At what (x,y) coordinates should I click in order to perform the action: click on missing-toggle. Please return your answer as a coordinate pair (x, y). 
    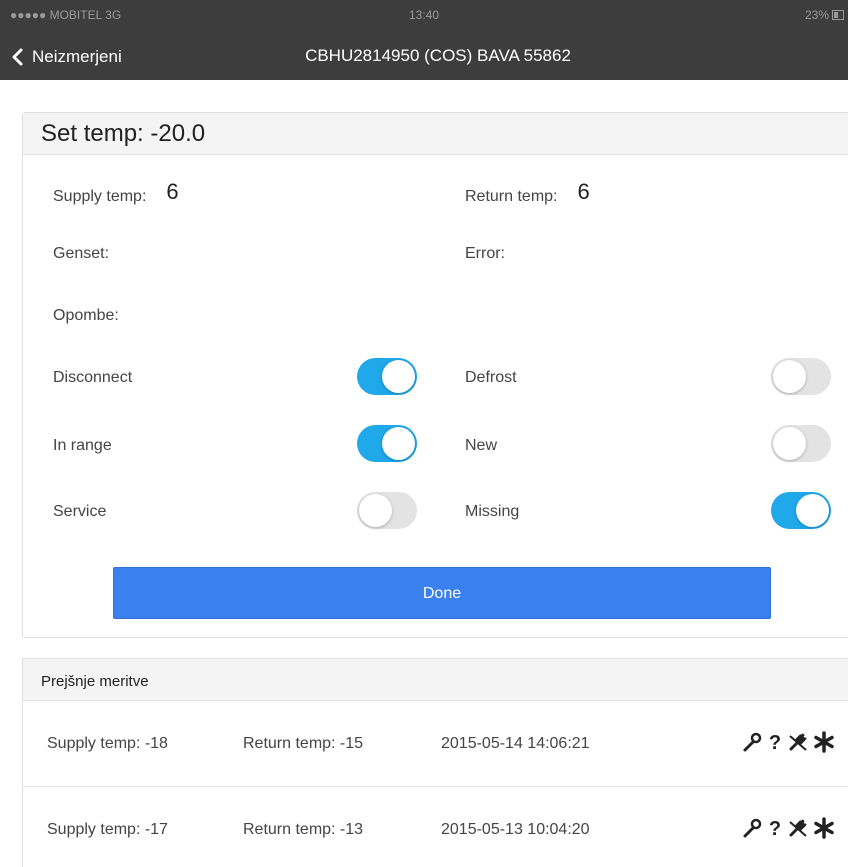
    Looking at the image, I should click on (801, 510).